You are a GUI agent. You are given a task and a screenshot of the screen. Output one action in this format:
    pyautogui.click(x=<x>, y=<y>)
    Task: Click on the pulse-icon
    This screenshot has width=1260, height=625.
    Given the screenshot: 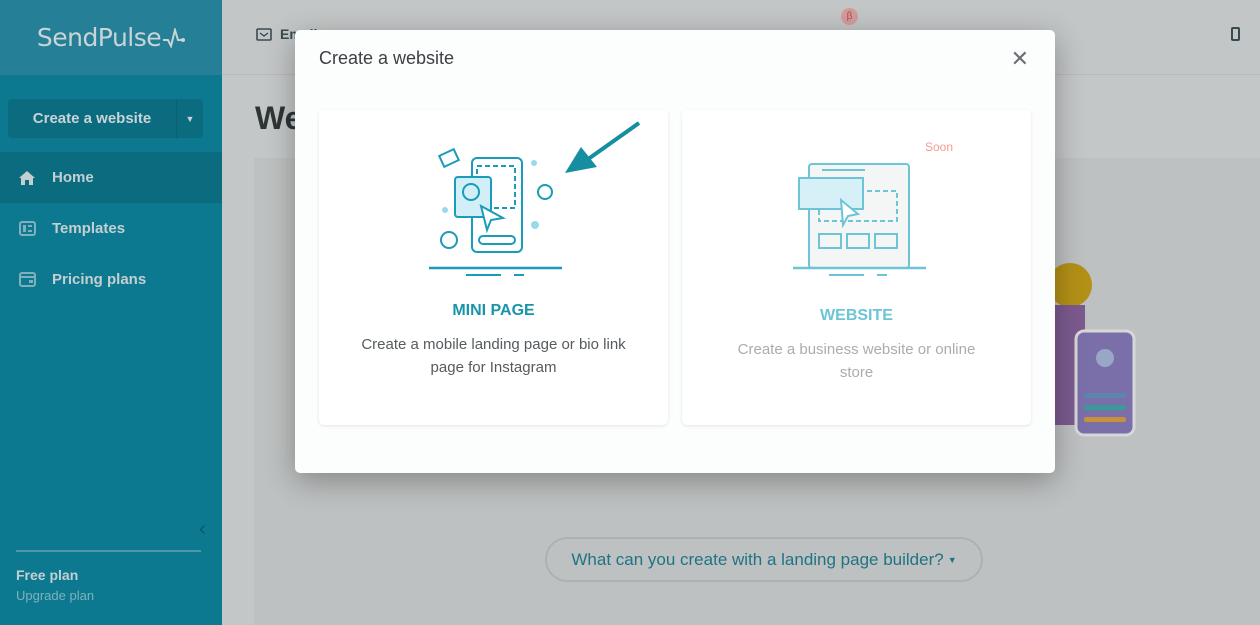 What is the action you would take?
    pyautogui.click(x=174, y=37)
    